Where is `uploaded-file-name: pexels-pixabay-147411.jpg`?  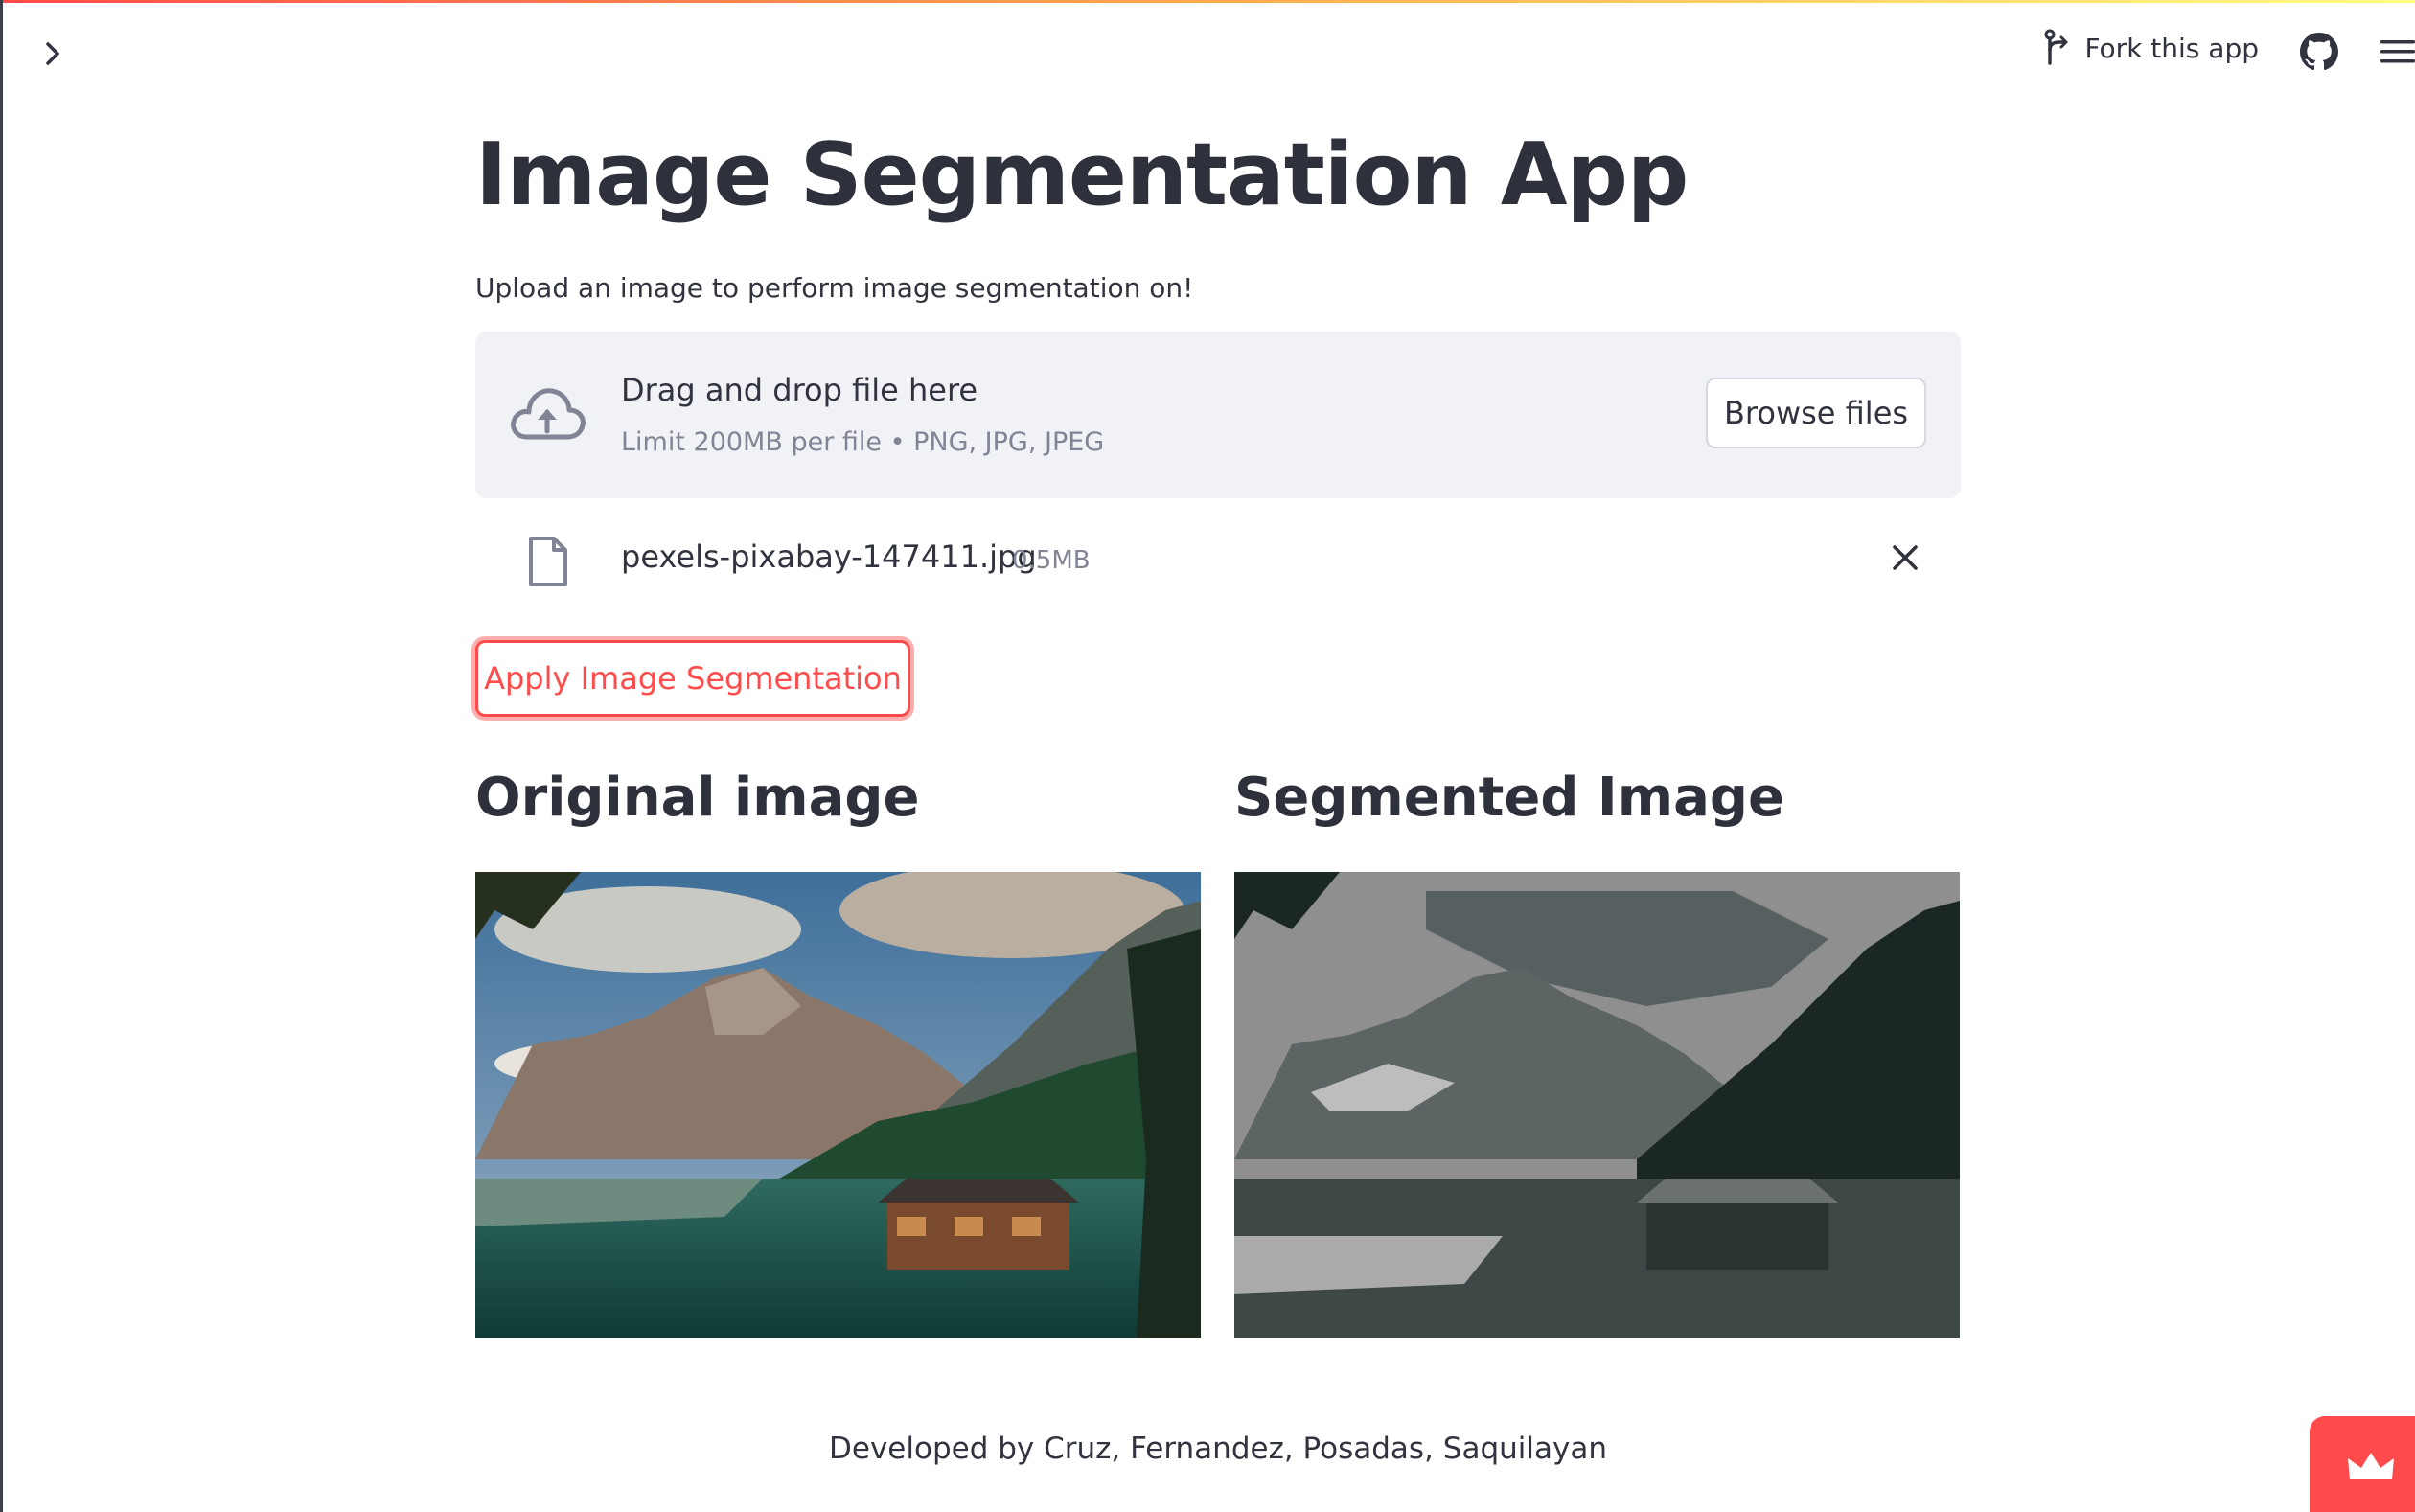 uploaded-file-name: pexels-pixabay-147411.jpg is located at coordinates (829, 557).